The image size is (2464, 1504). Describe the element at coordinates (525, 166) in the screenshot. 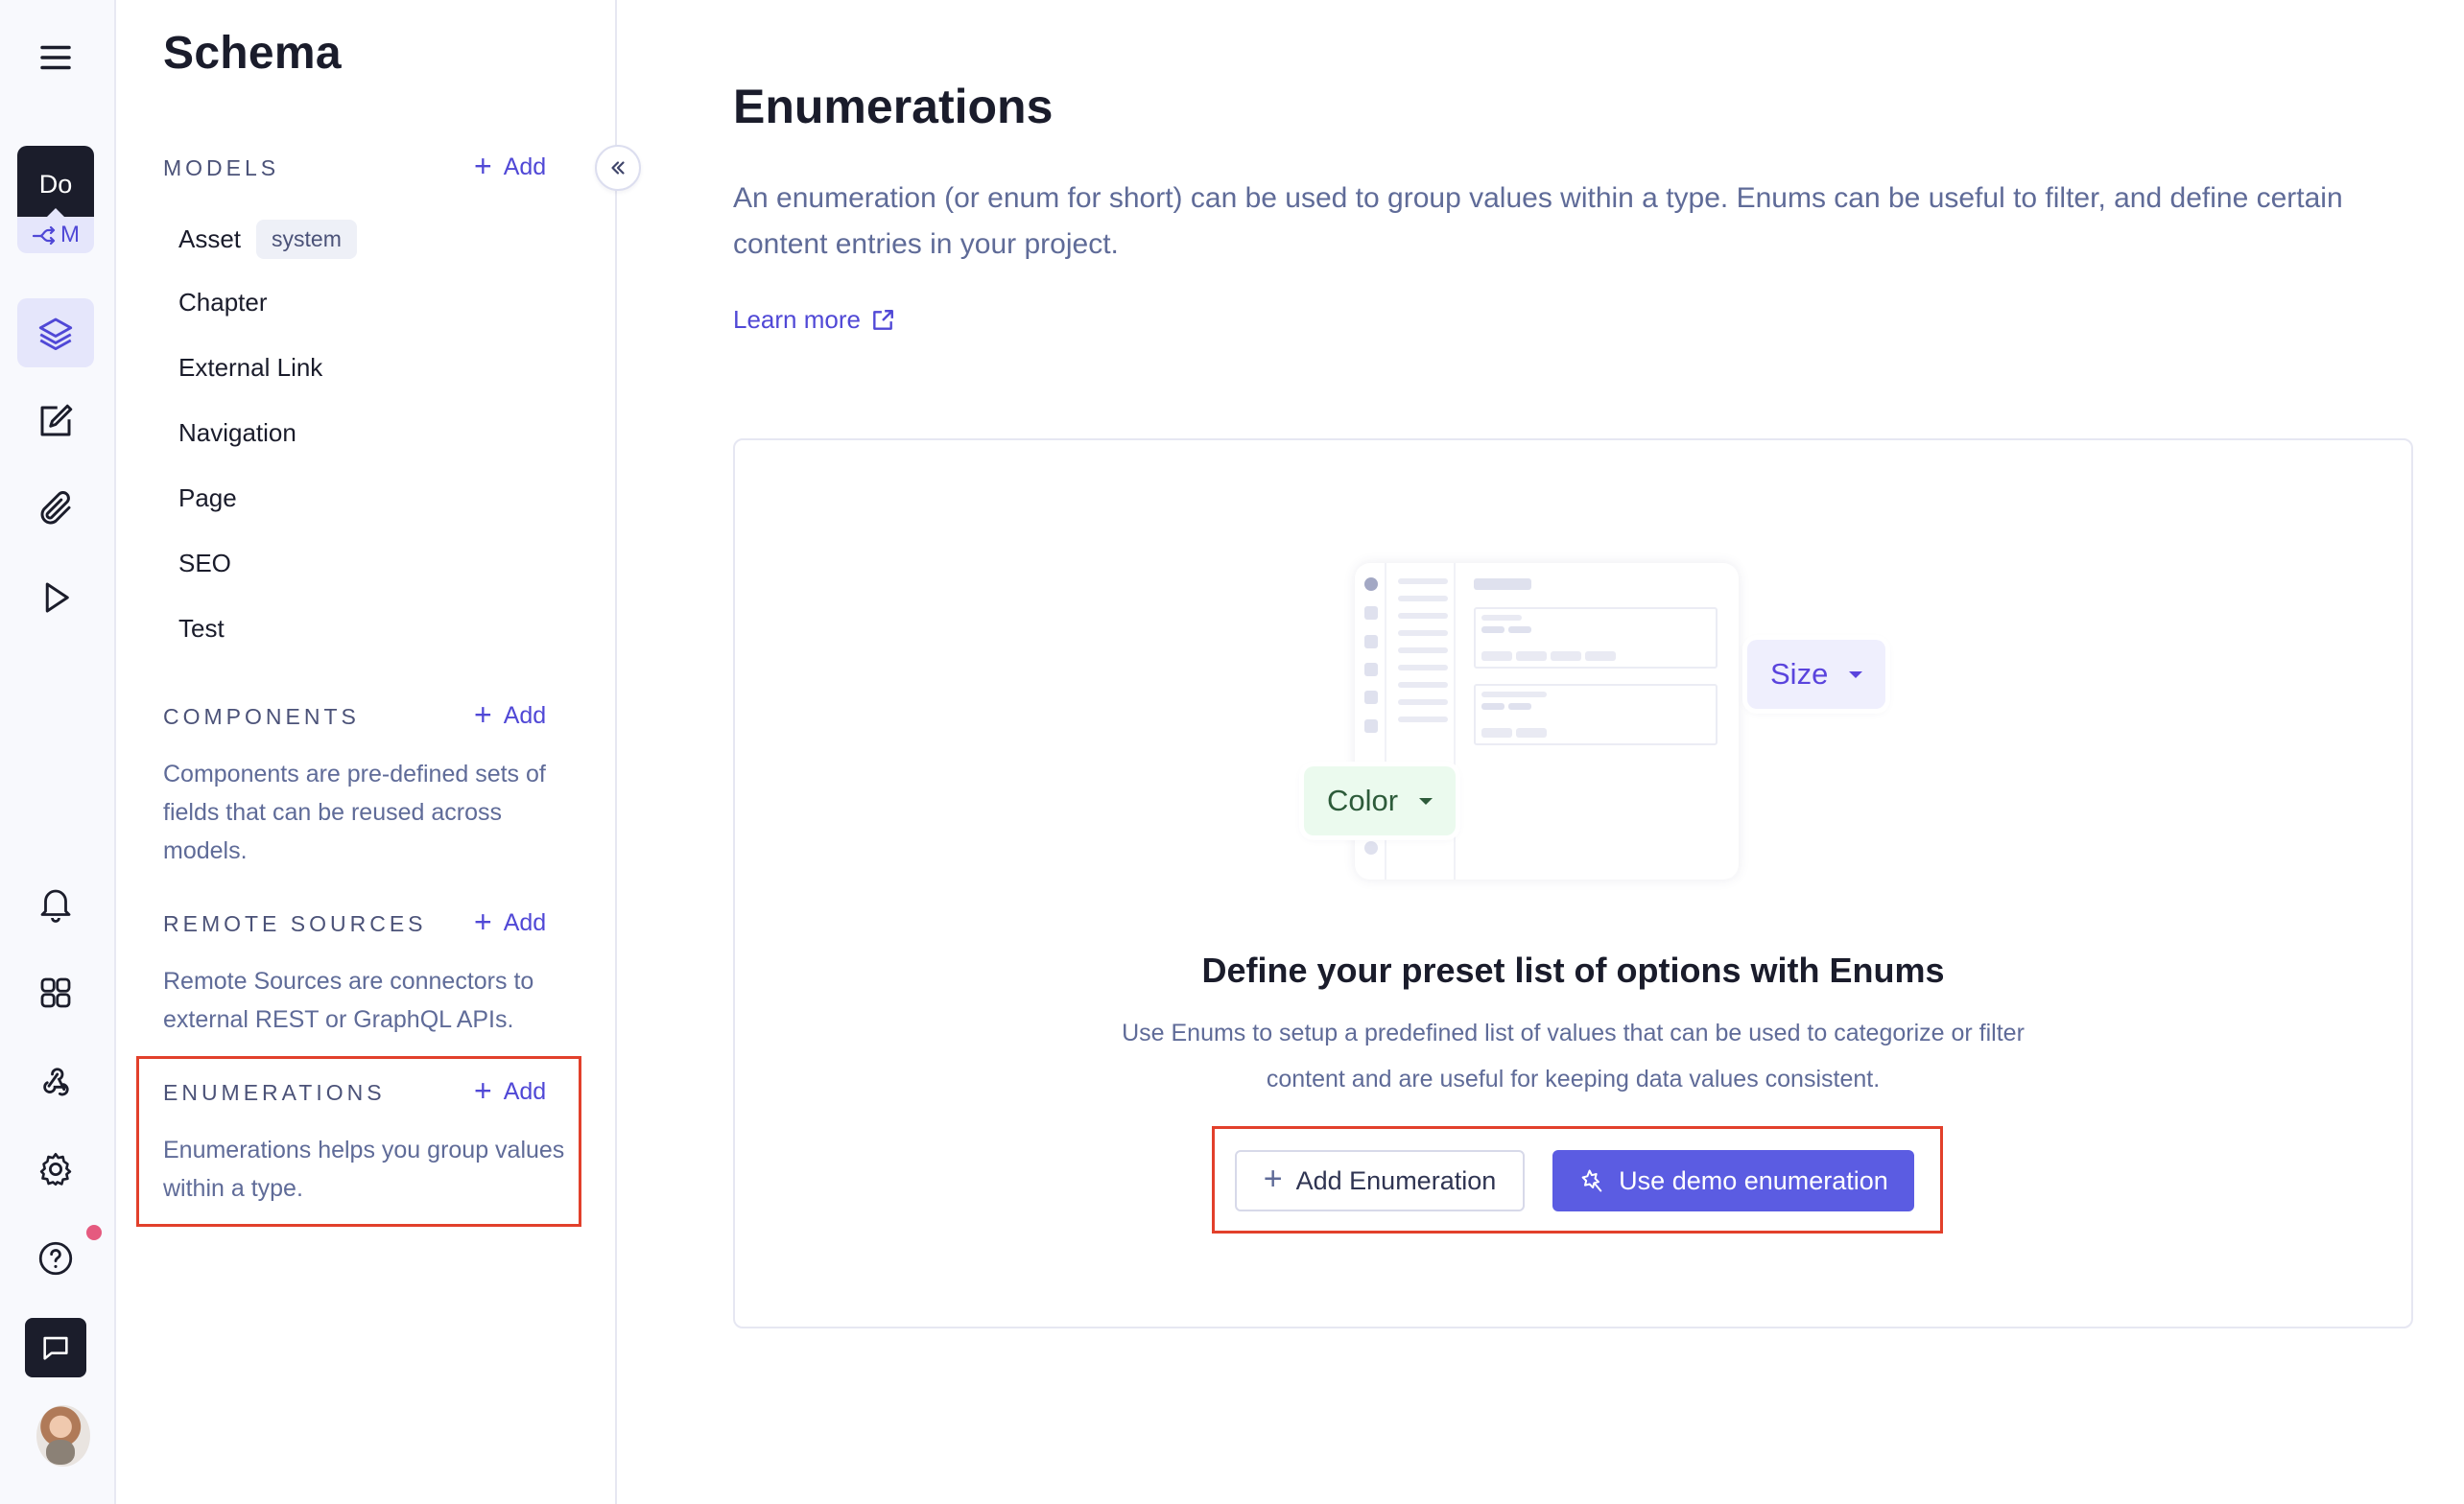

I see `add-model-label: Add` at that location.